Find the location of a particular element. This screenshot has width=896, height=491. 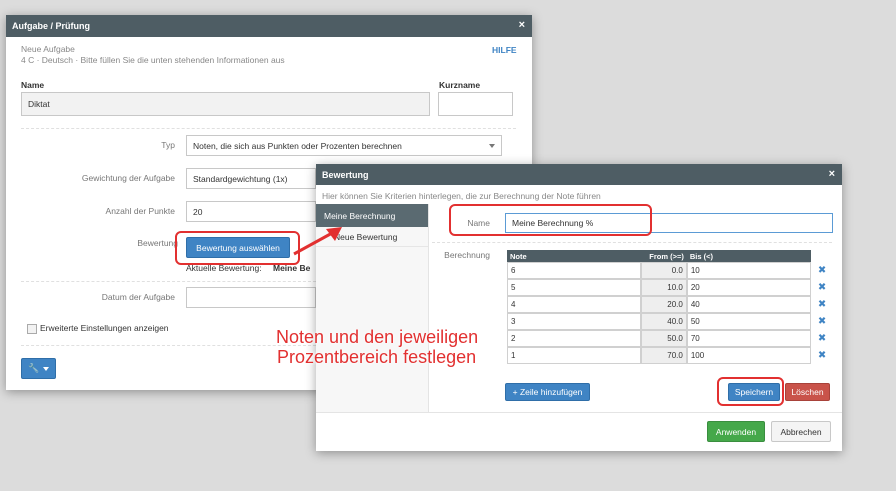

from-cell: 0.0 is located at coordinates (664, 270).